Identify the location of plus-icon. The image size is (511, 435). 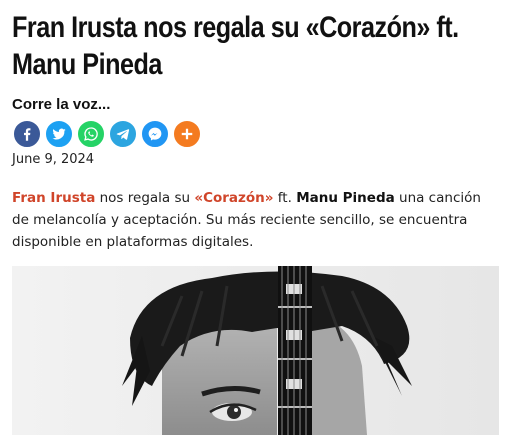
(187, 134).